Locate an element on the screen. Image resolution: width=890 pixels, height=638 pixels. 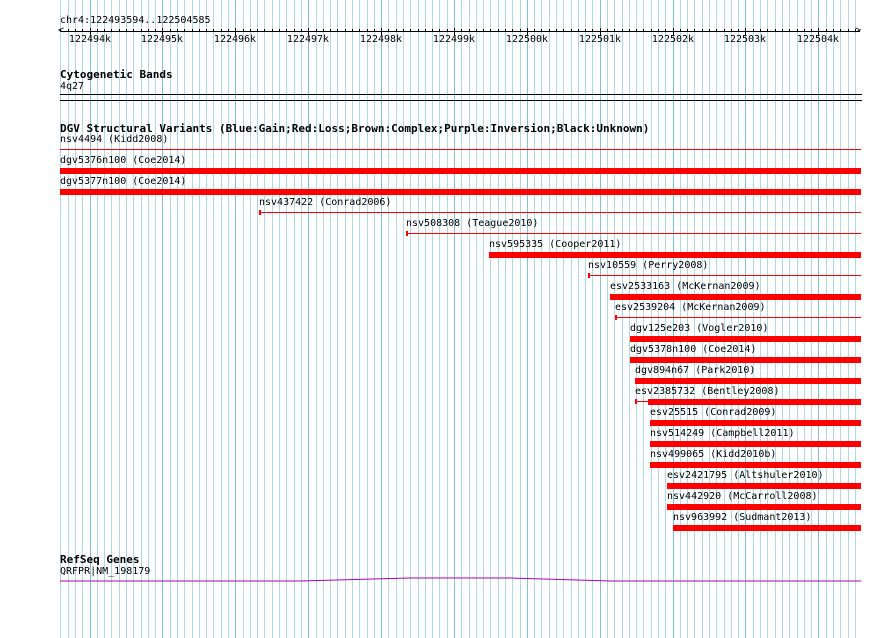
variant-label: nsv4494 (Kidd2008) is located at coordinates (114, 140).